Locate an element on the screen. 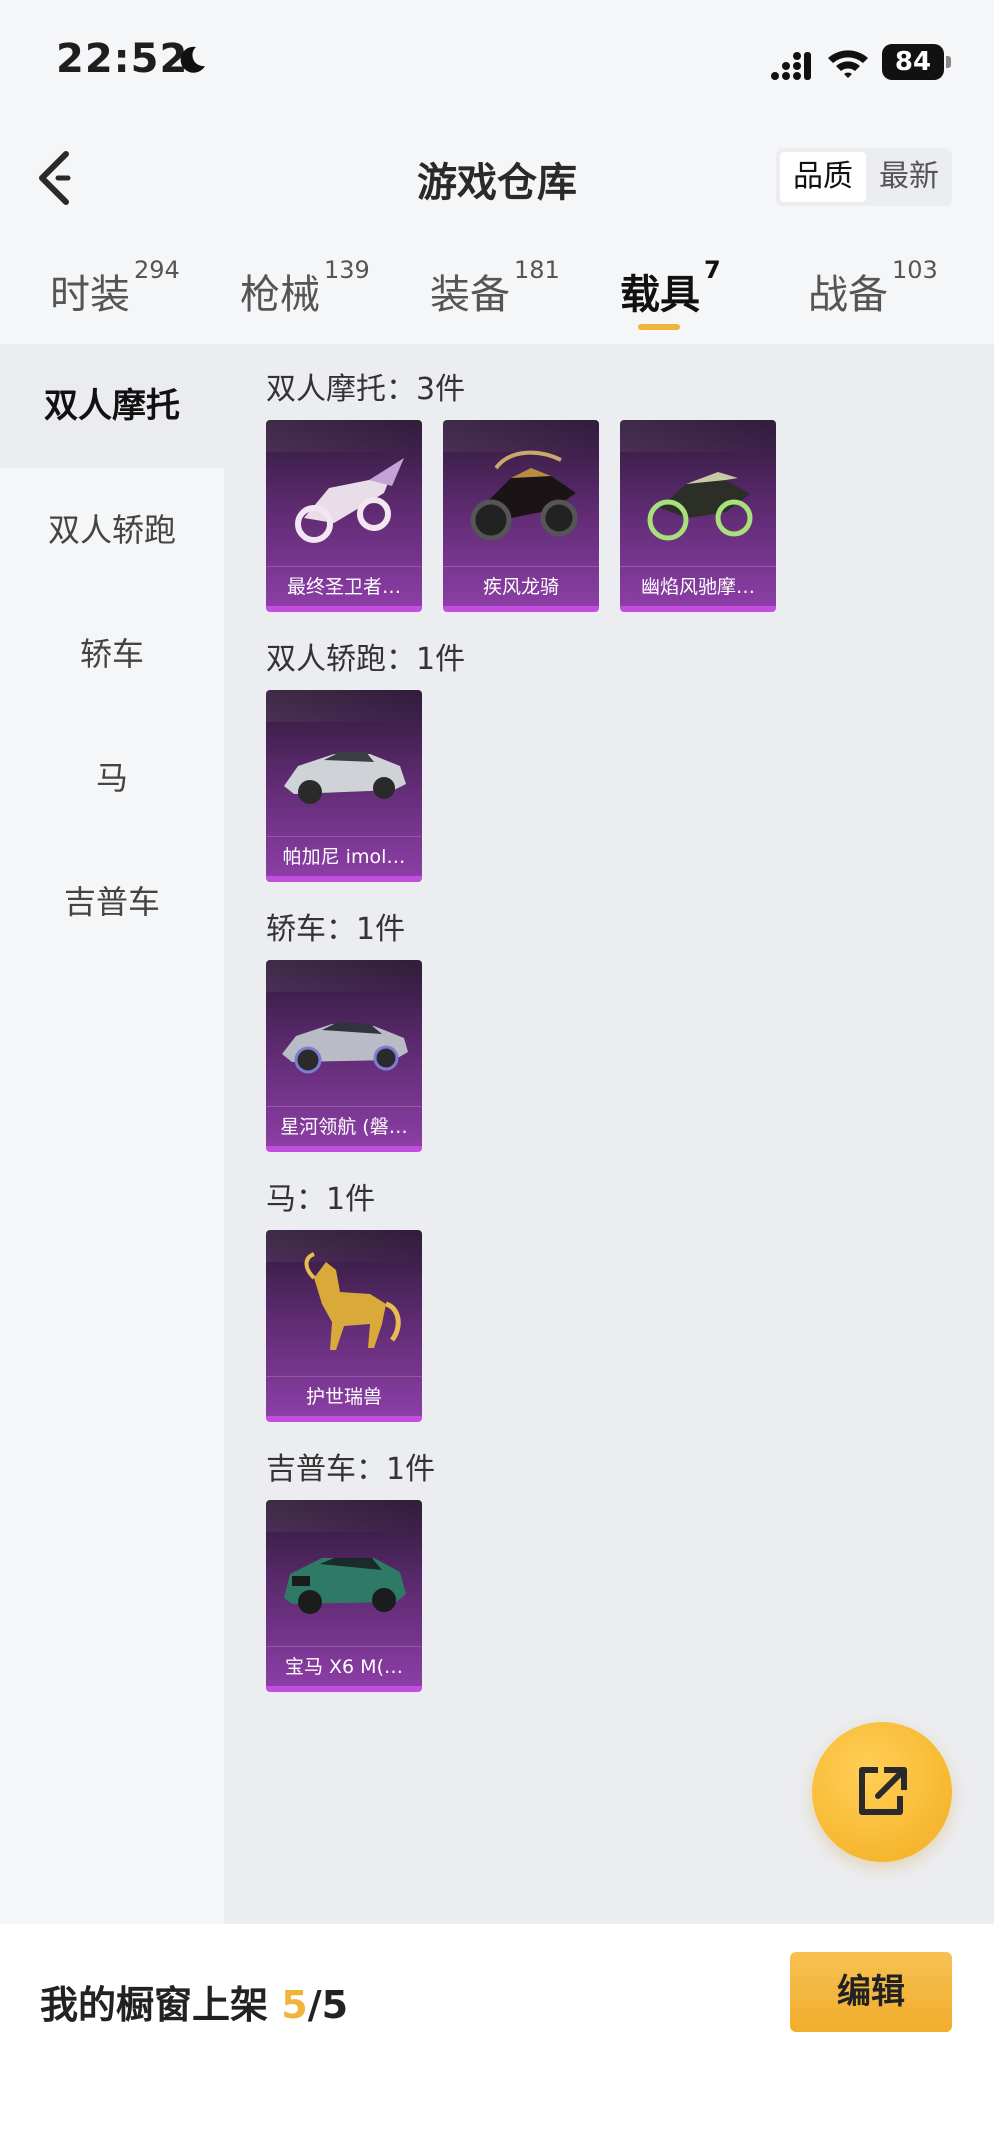  sidebar-item-horse: 马 is located at coordinates (112, 778).